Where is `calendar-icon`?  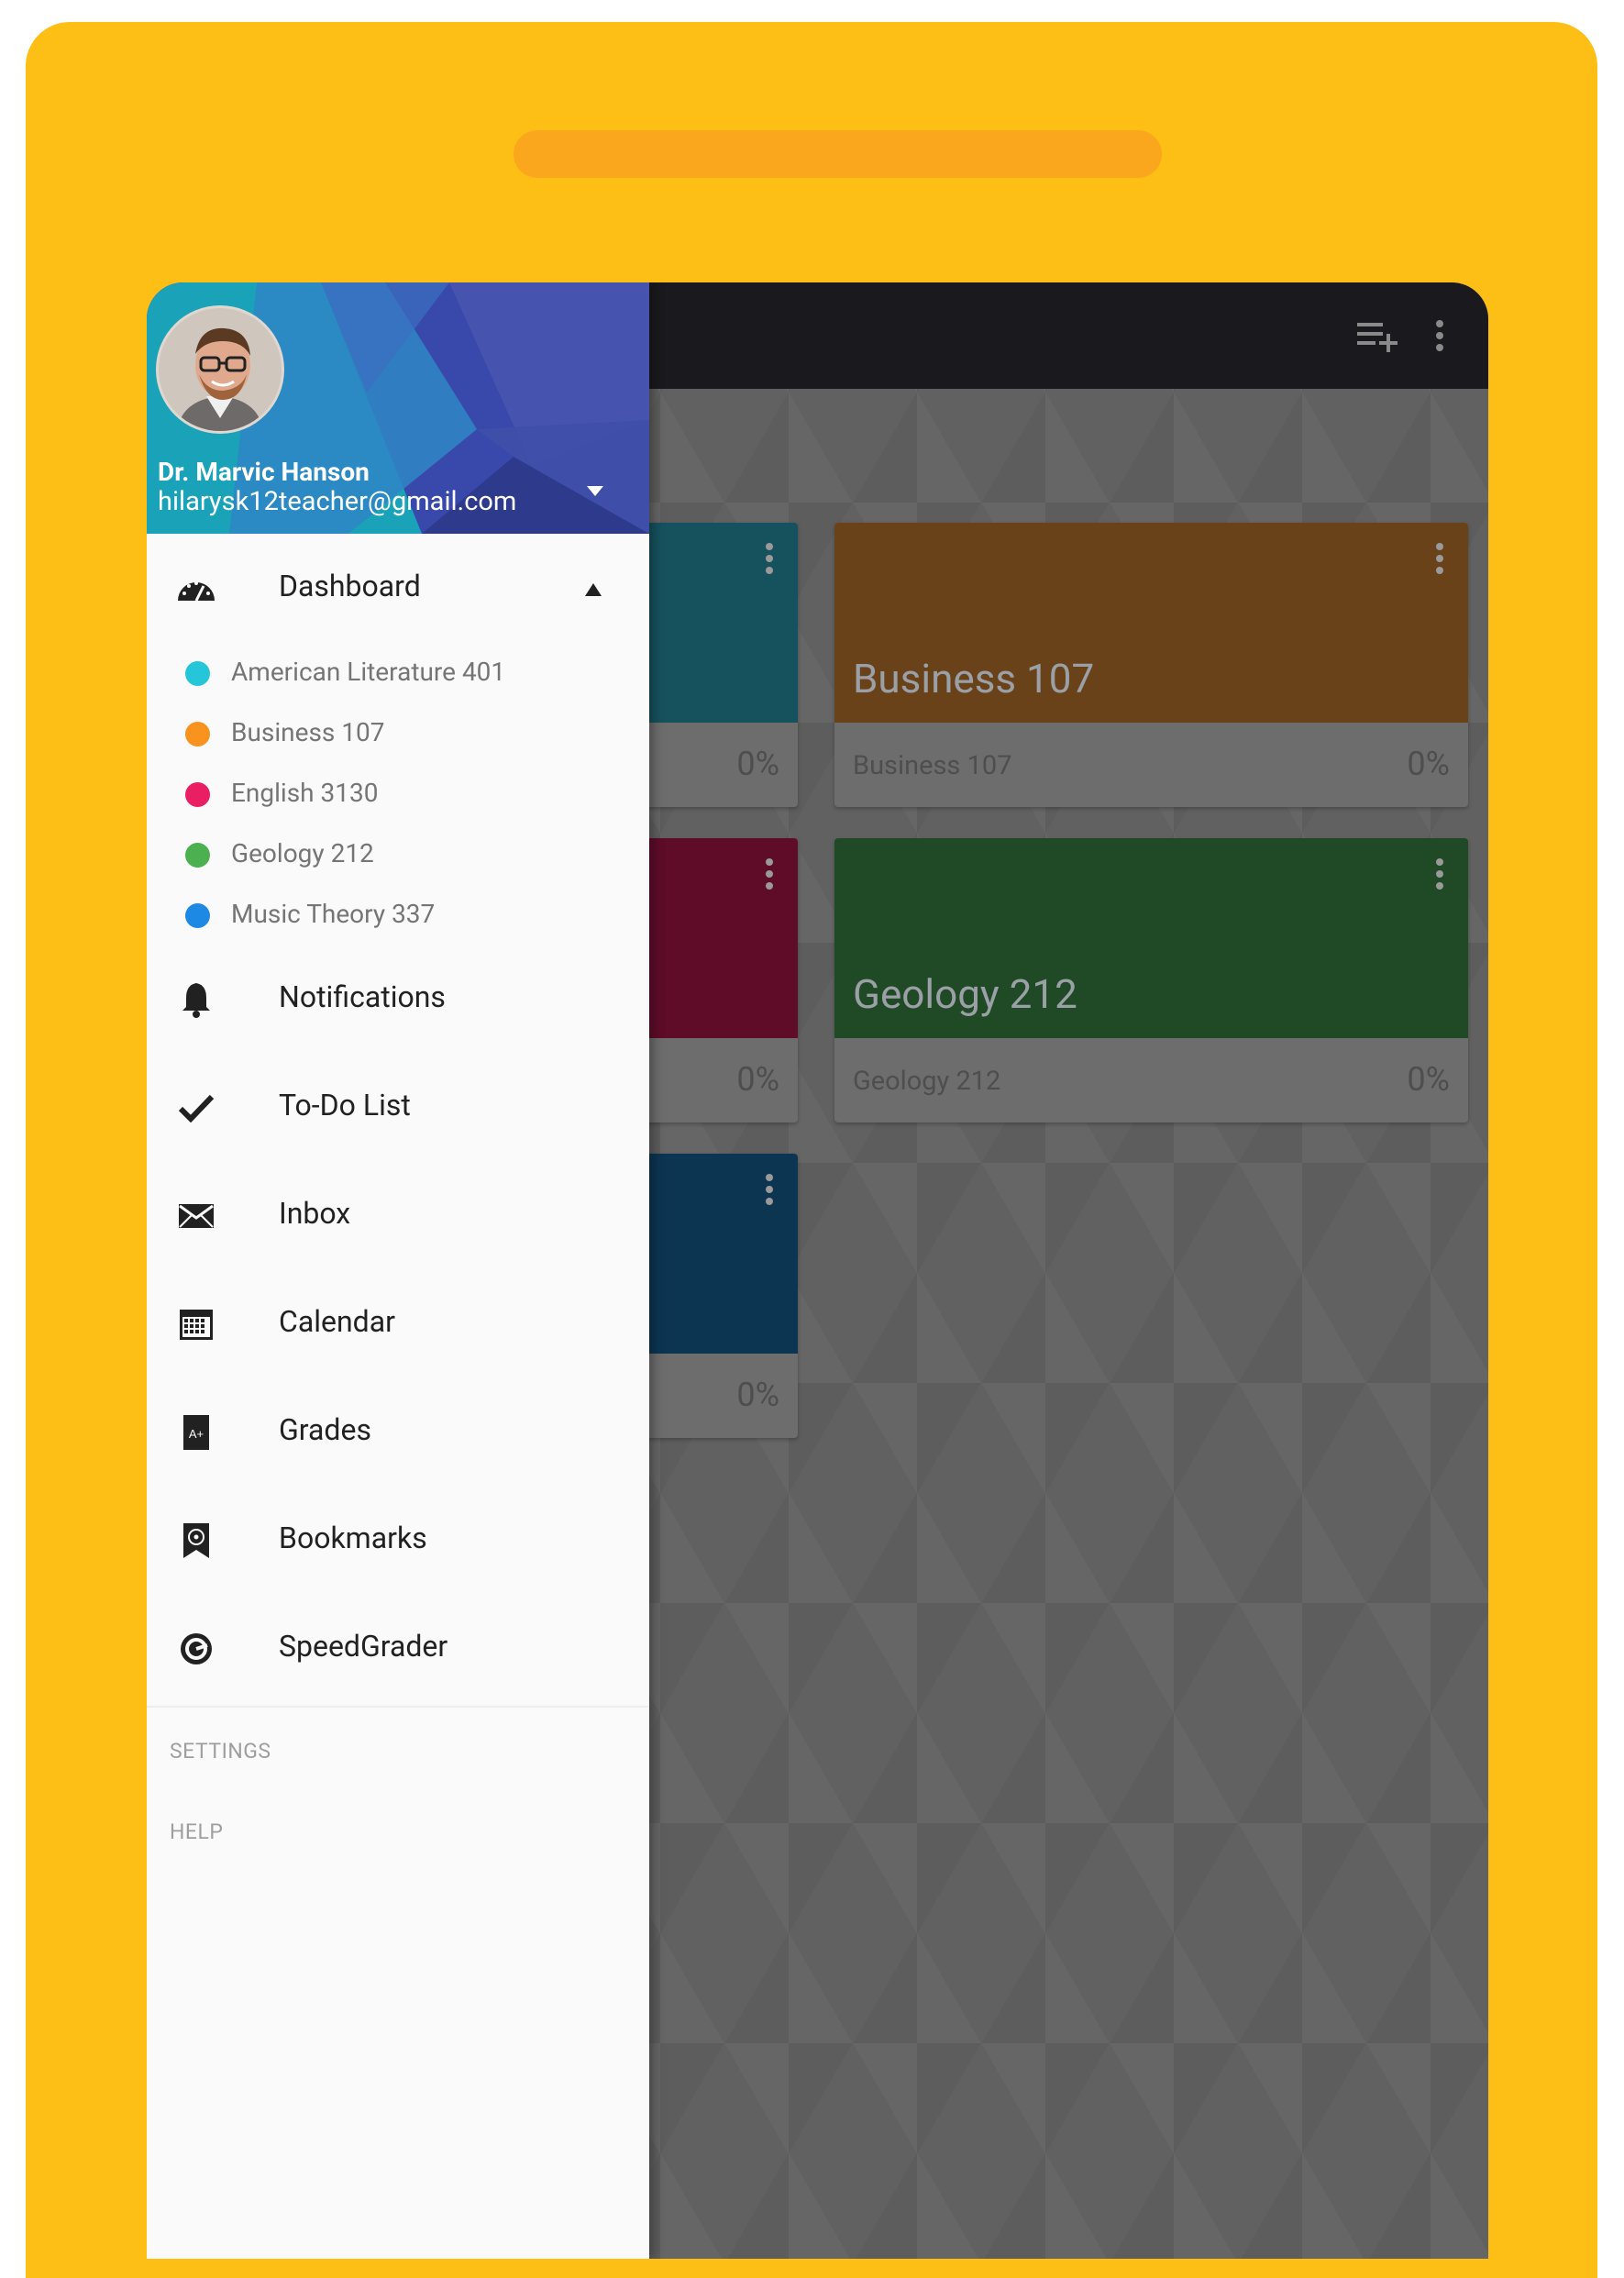
calendar-icon is located at coordinates (196, 1324).